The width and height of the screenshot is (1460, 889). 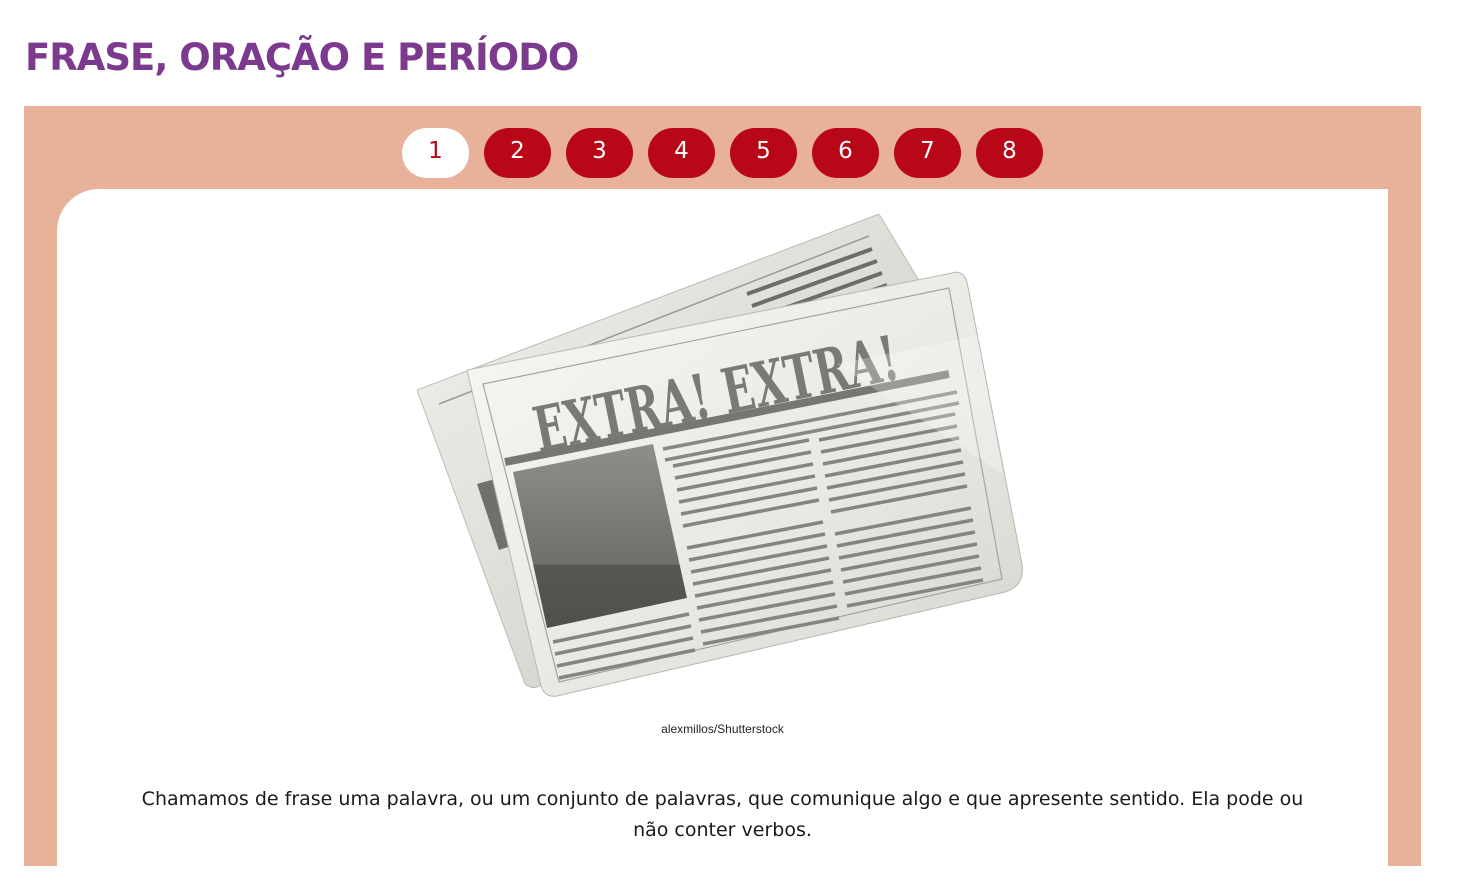 What do you see at coordinates (722, 729) in the screenshot?
I see `image-credit: alexmillos/Shutterstock` at bounding box center [722, 729].